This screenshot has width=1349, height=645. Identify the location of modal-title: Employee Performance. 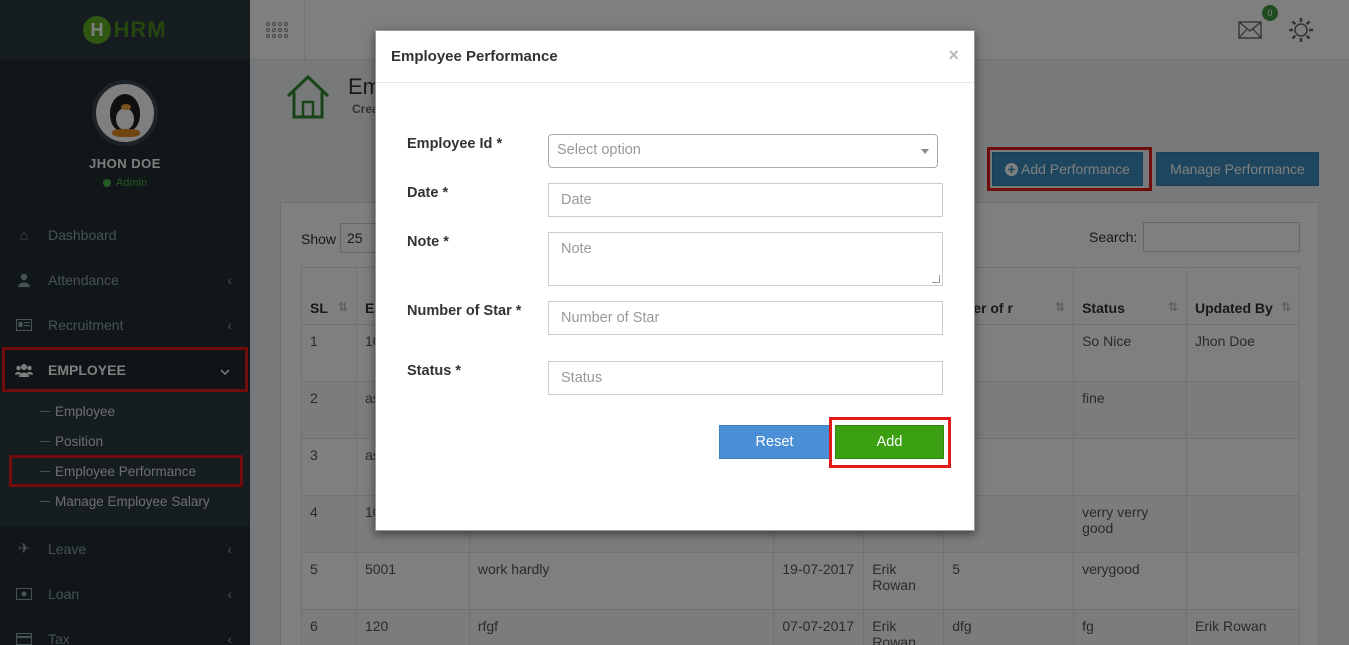
(474, 56).